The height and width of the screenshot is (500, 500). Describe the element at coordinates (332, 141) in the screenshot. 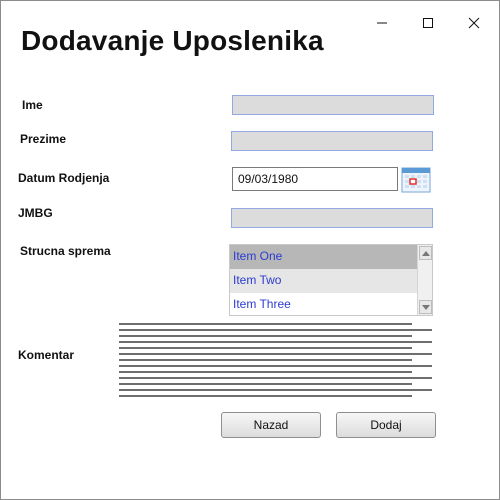

I see `prezime-input` at that location.